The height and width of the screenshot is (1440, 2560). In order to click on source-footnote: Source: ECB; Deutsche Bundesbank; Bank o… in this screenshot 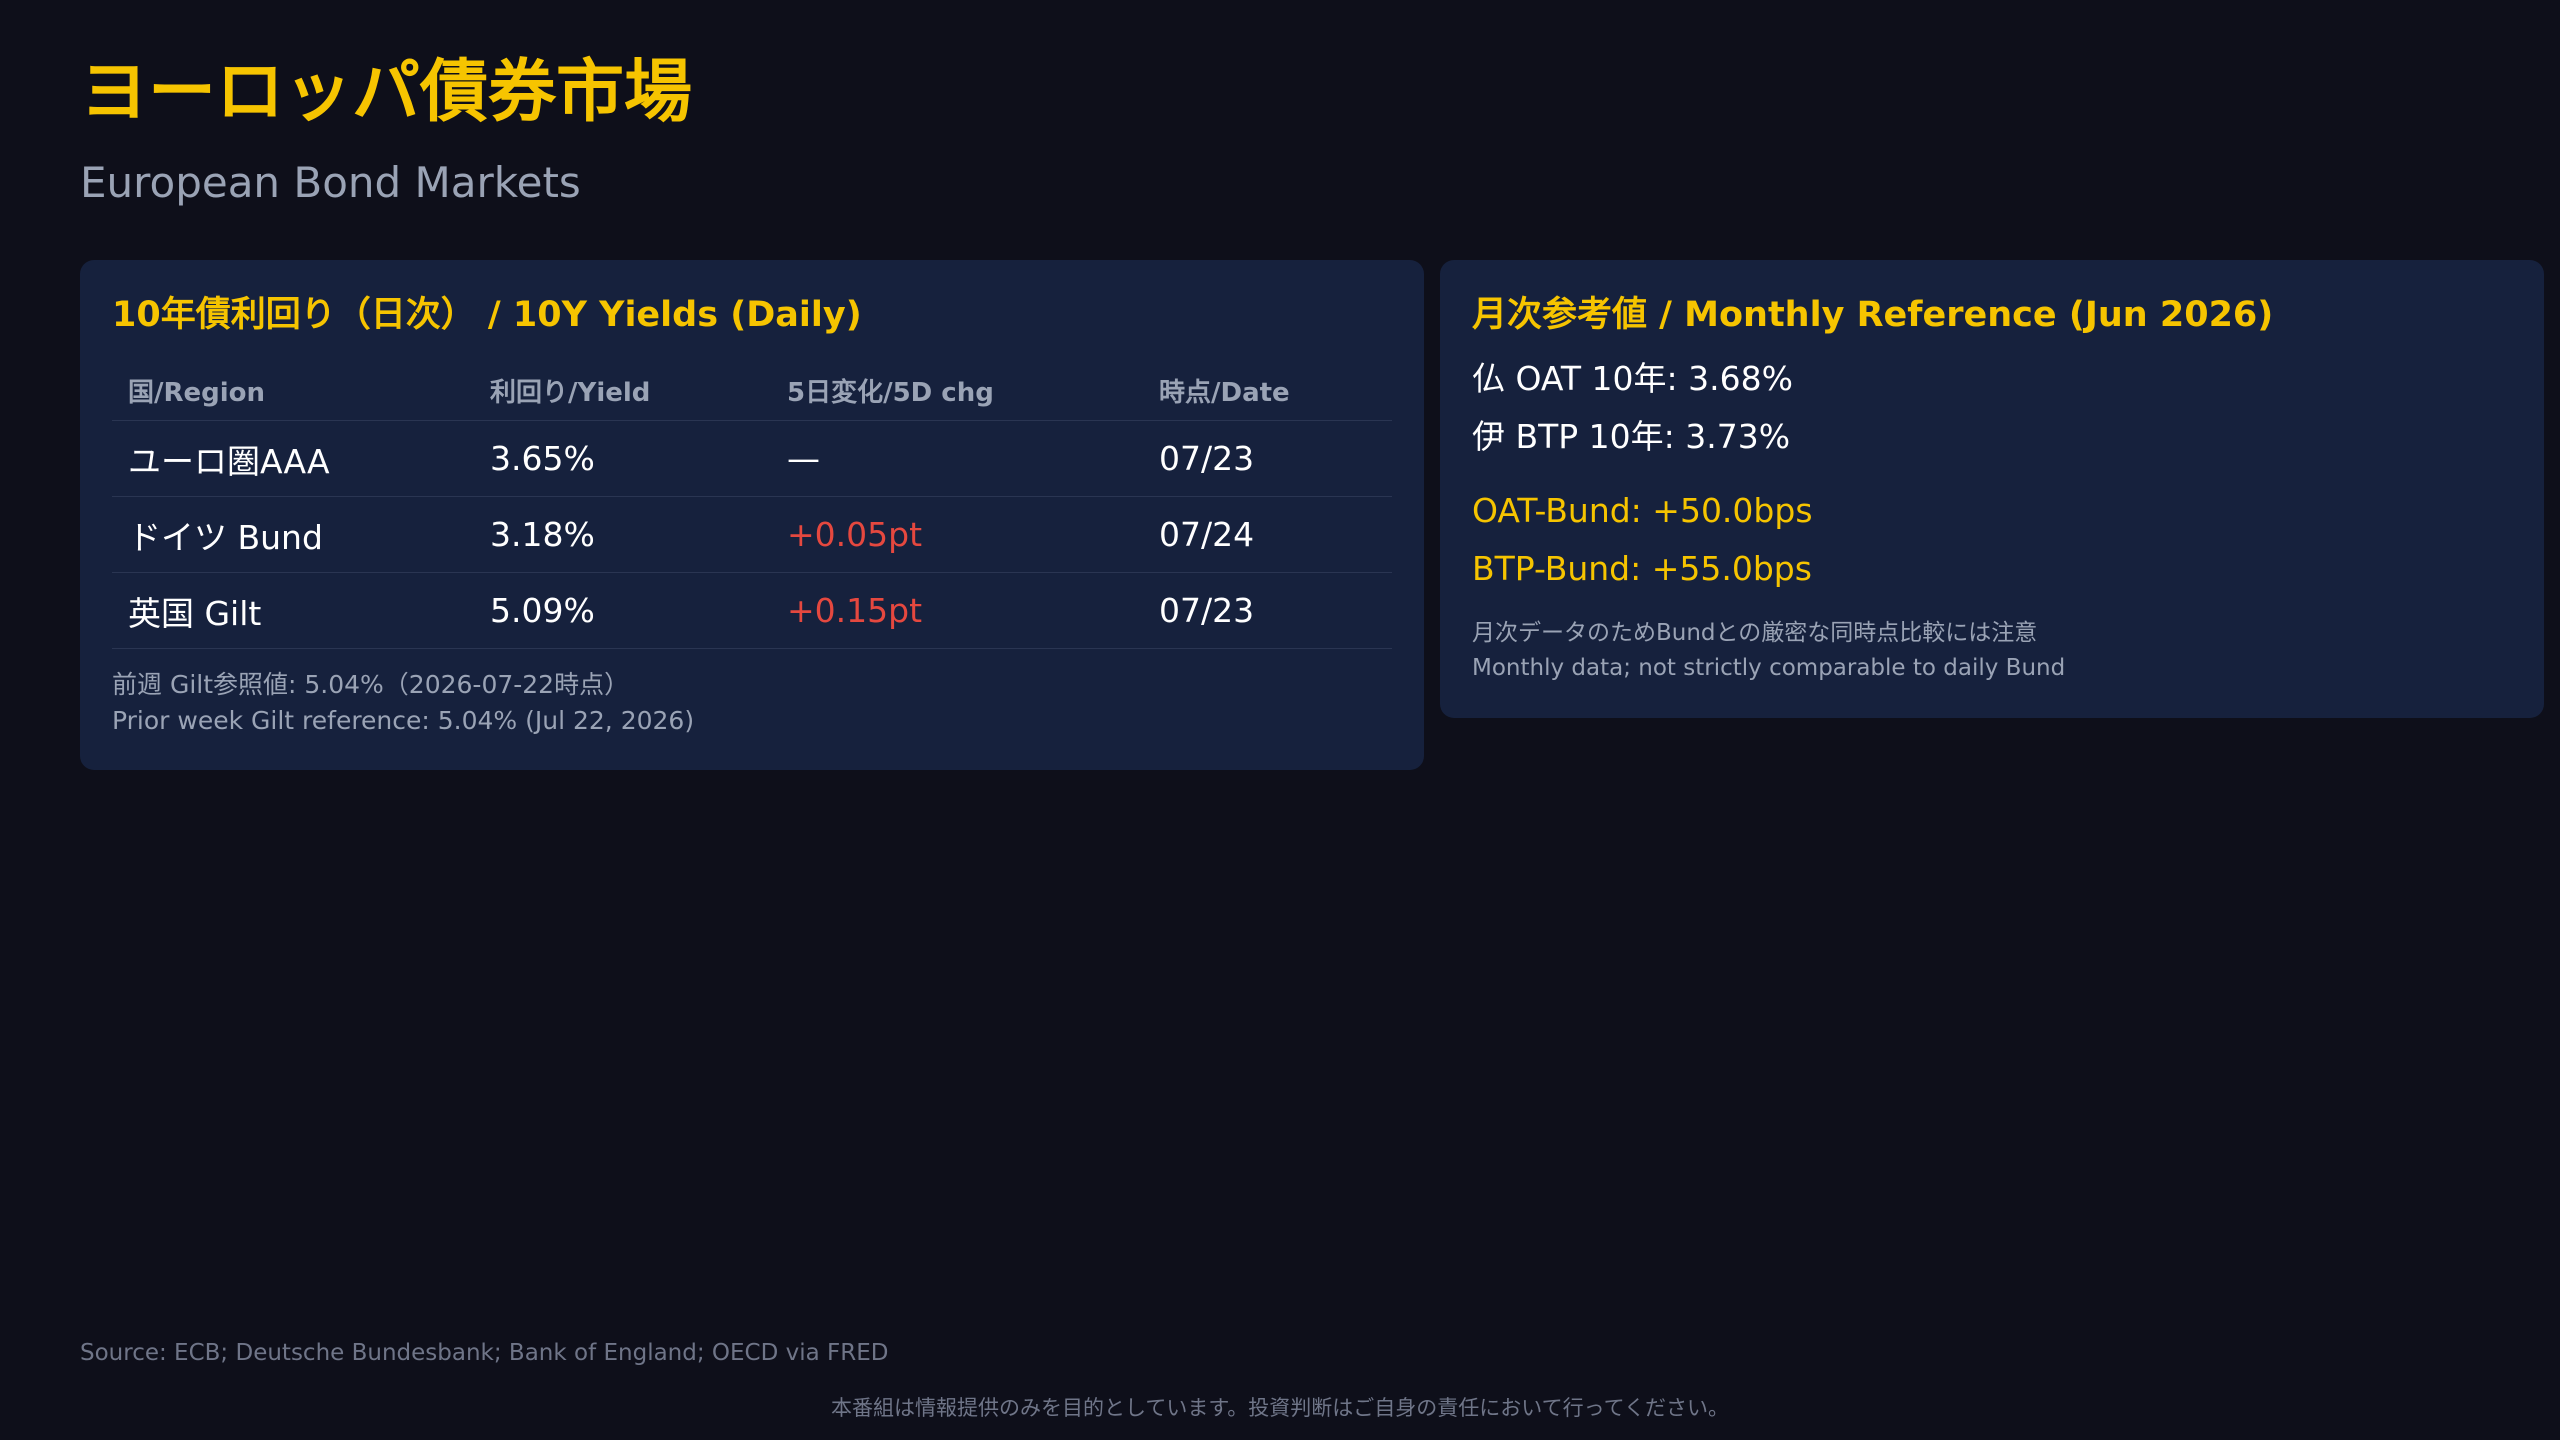, I will do `click(484, 1353)`.